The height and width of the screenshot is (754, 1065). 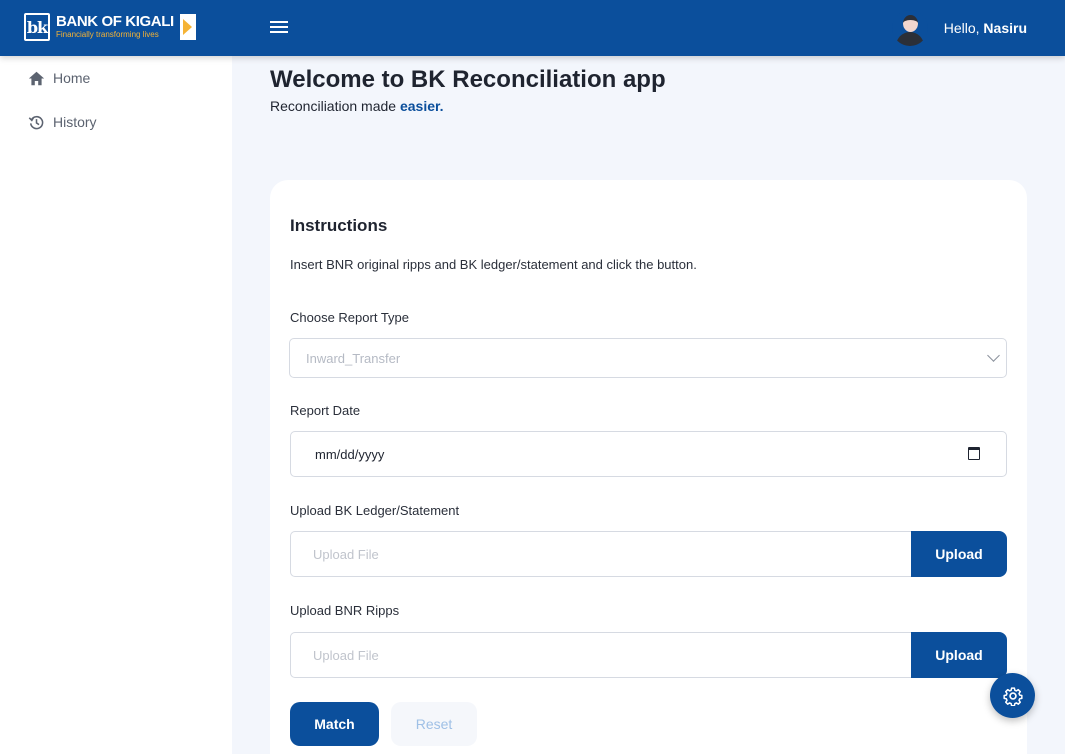 What do you see at coordinates (37, 27) in the screenshot?
I see `logo-mark: bk` at bounding box center [37, 27].